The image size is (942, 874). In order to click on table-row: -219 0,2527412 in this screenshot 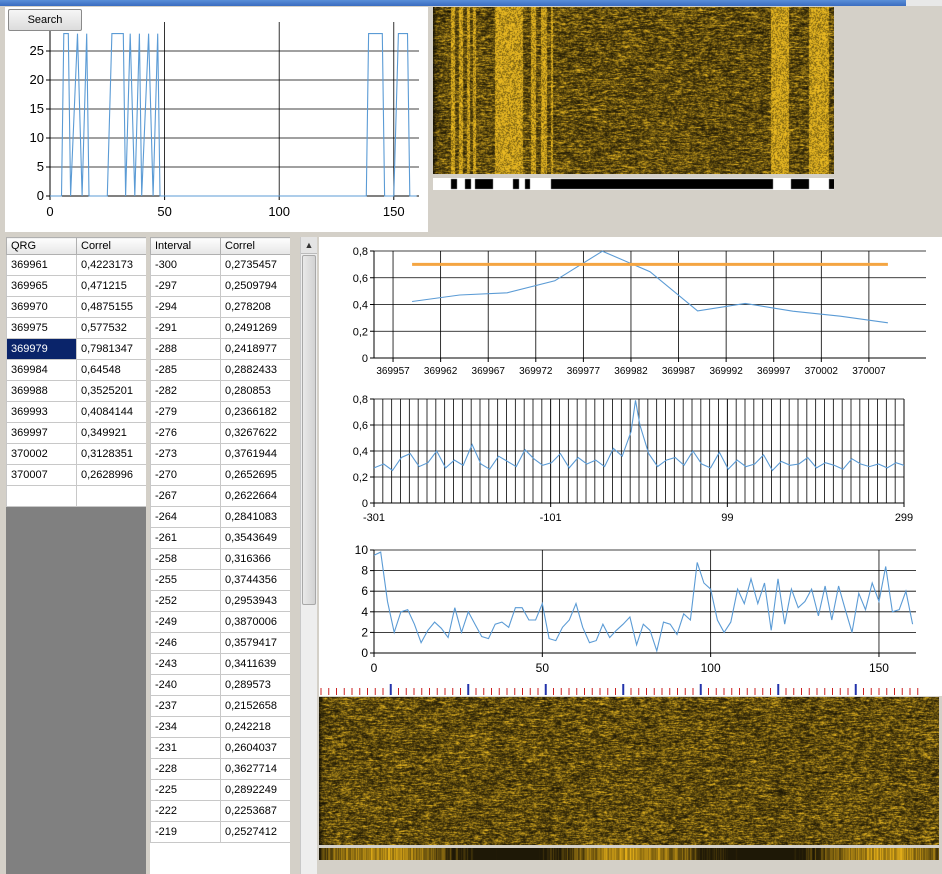, I will do `click(220, 832)`.